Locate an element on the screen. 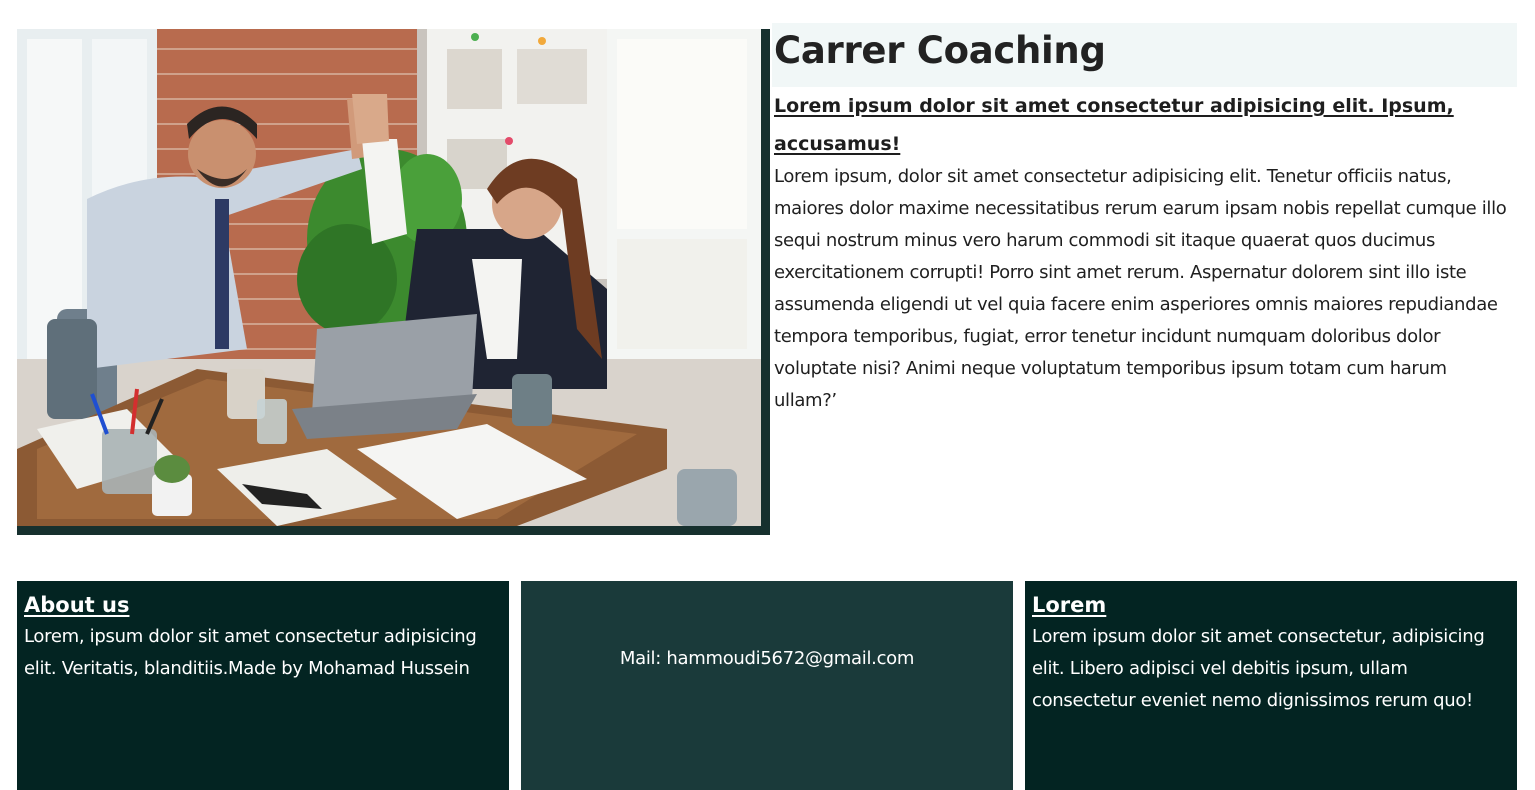 The image size is (1535, 790). mail-contact: Mail: hammoudi5672@gmail.com is located at coordinates (767, 659).